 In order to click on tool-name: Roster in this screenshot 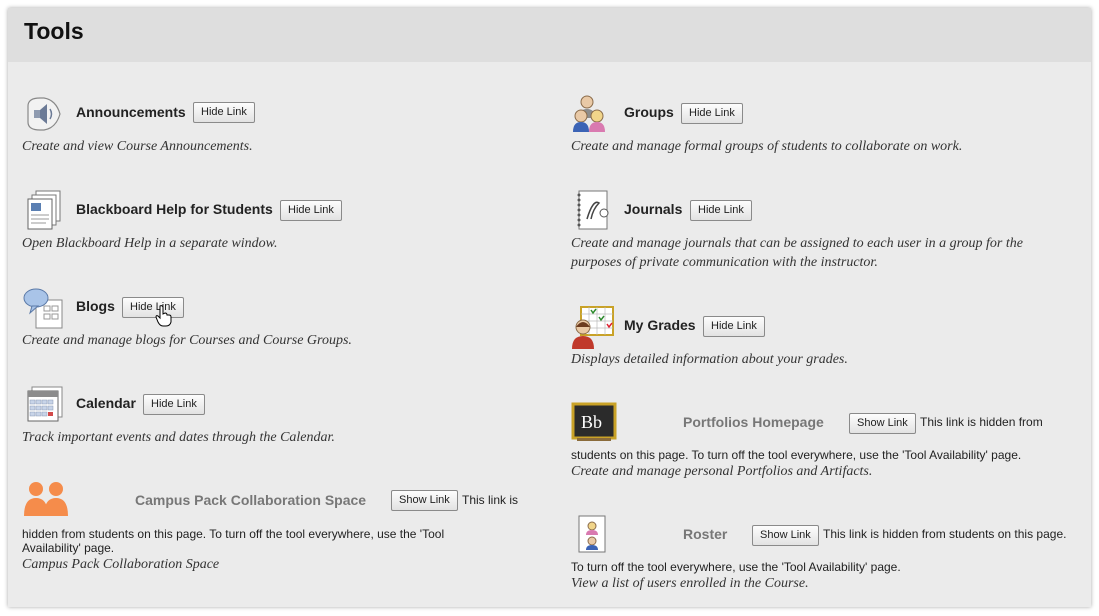, I will do `click(705, 534)`.